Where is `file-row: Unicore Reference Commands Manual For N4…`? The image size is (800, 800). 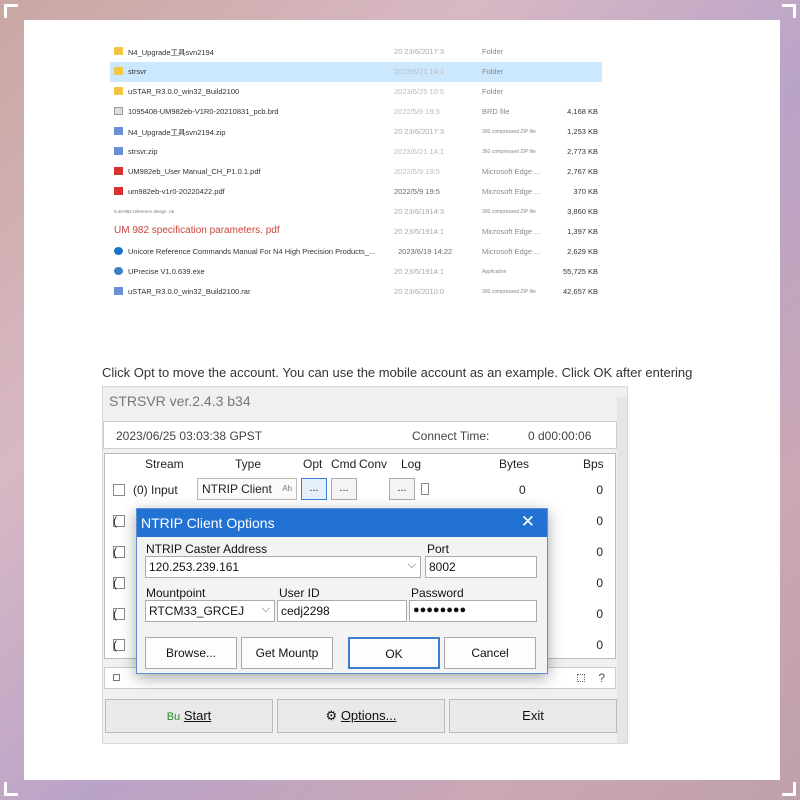 file-row: Unicore Reference Commands Manual For N4… is located at coordinates (356, 252).